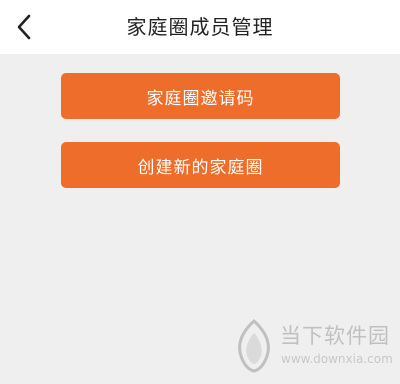 This screenshot has width=400, height=384. Describe the element at coordinates (335, 336) in the screenshot. I see `watermark-name: 当下软件园` at that location.